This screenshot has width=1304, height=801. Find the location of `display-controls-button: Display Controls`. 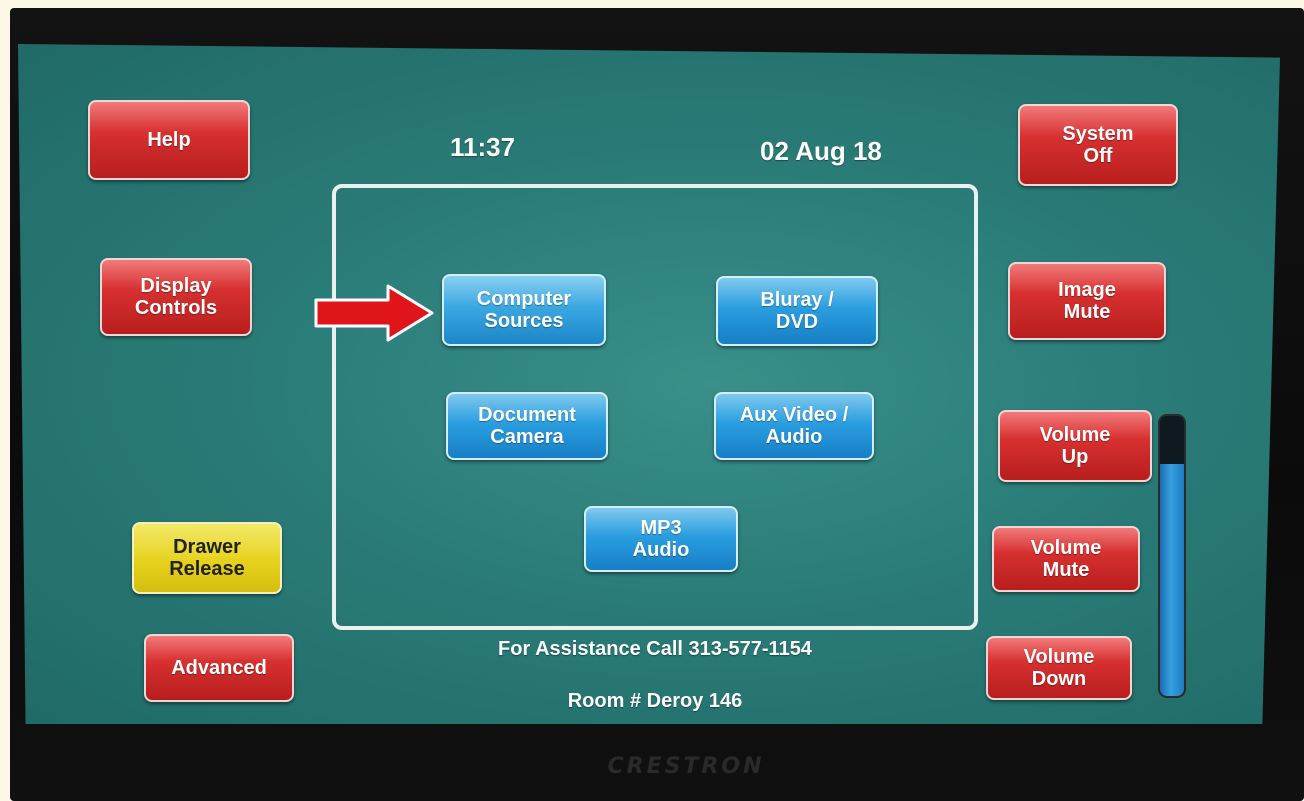

display-controls-button: Display Controls is located at coordinates (176, 297).